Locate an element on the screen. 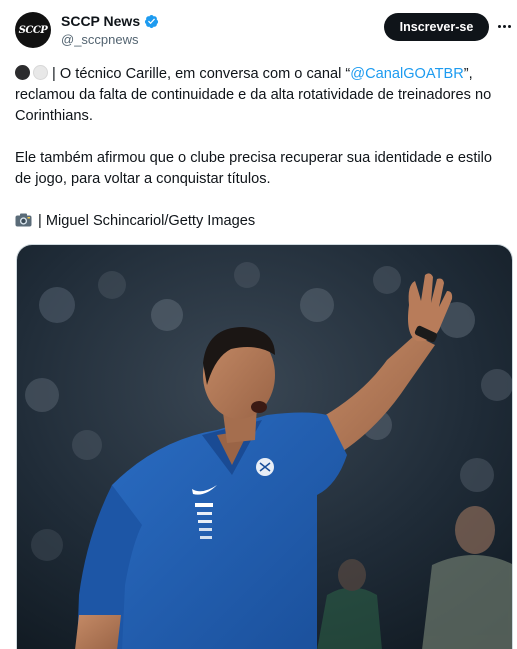 The height and width of the screenshot is (649, 517). white-circle-icon is located at coordinates (40, 72).